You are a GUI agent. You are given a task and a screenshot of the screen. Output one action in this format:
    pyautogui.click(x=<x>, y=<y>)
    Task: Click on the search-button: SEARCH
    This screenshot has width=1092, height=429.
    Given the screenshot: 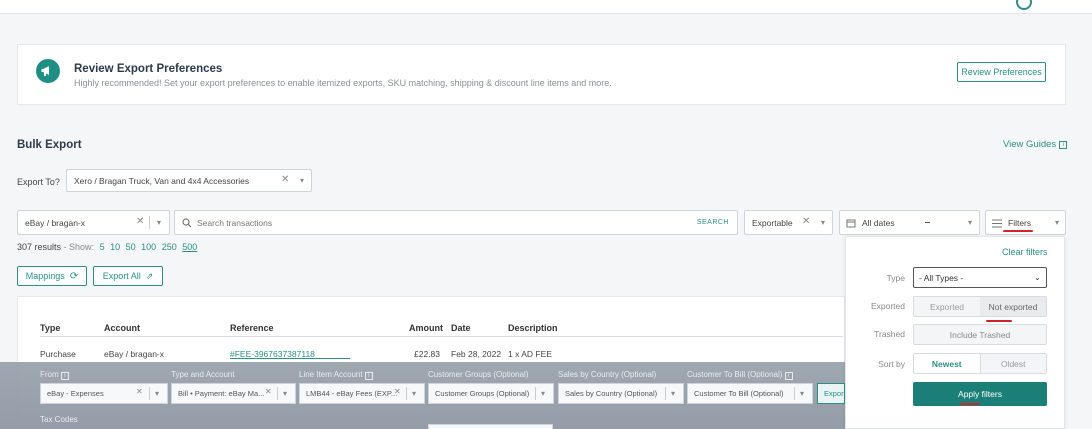 What is the action you would take?
    pyautogui.click(x=713, y=222)
    